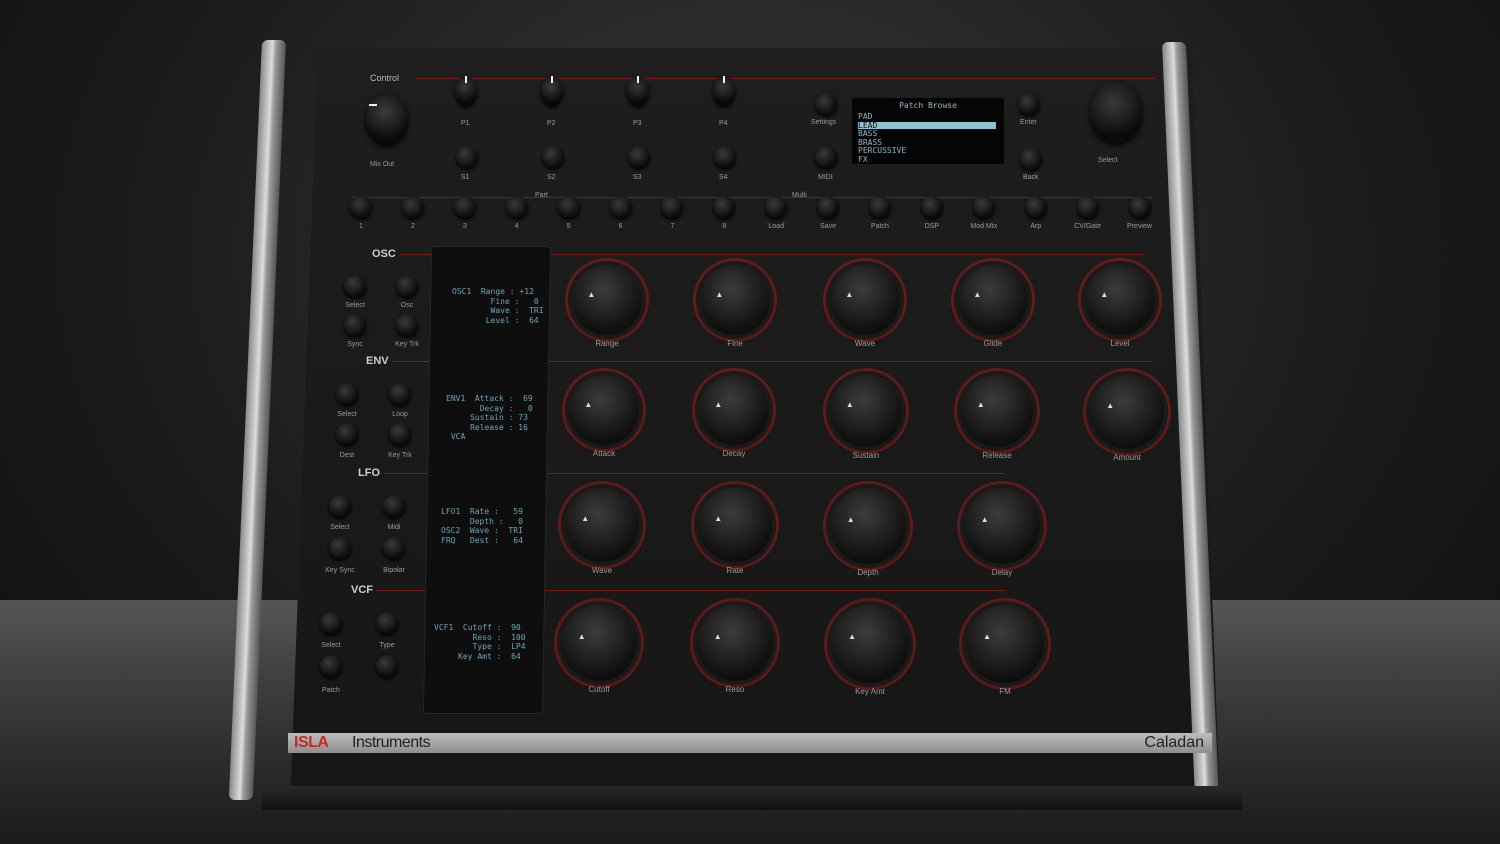  Describe the element at coordinates (785, 78) in the screenshot. I see `top-divider` at that location.